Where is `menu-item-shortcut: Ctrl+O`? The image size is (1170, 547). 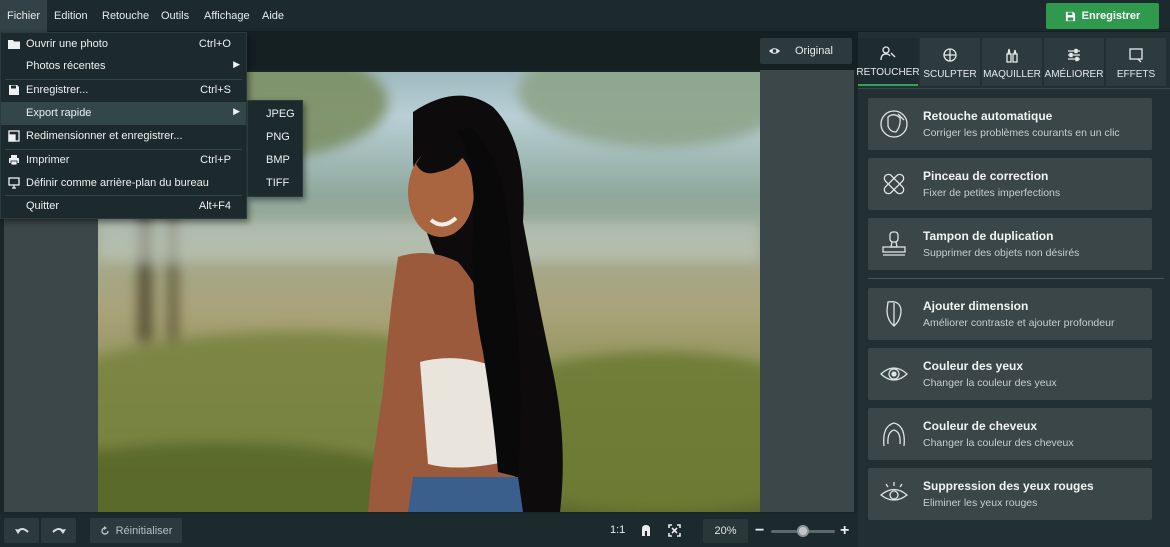
menu-item-shortcut: Ctrl+O is located at coordinates (214, 44).